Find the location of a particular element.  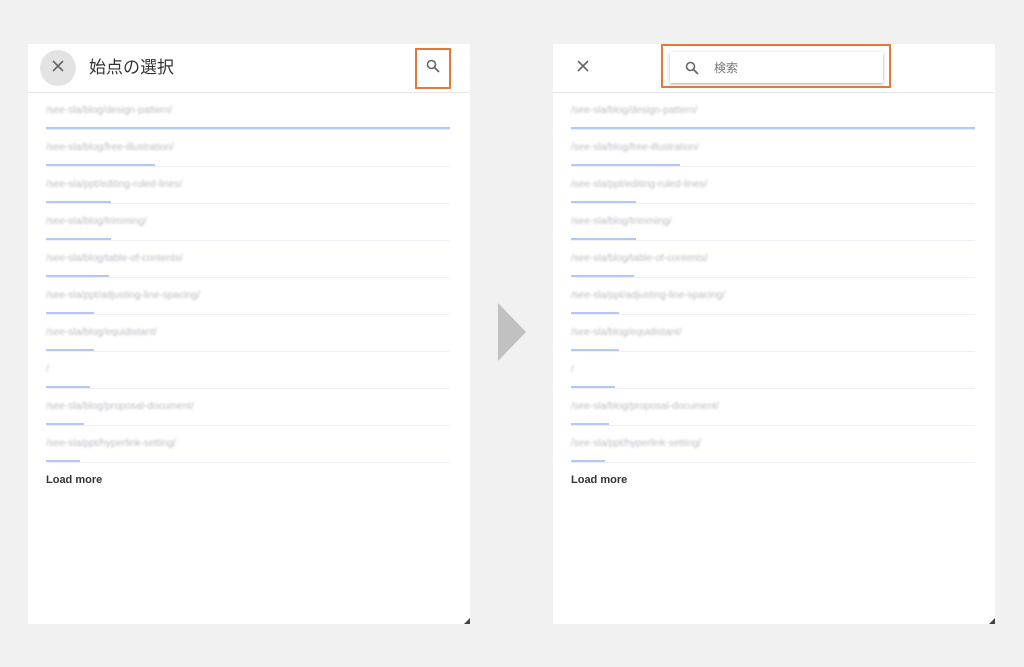

search-button is located at coordinates (433, 68).